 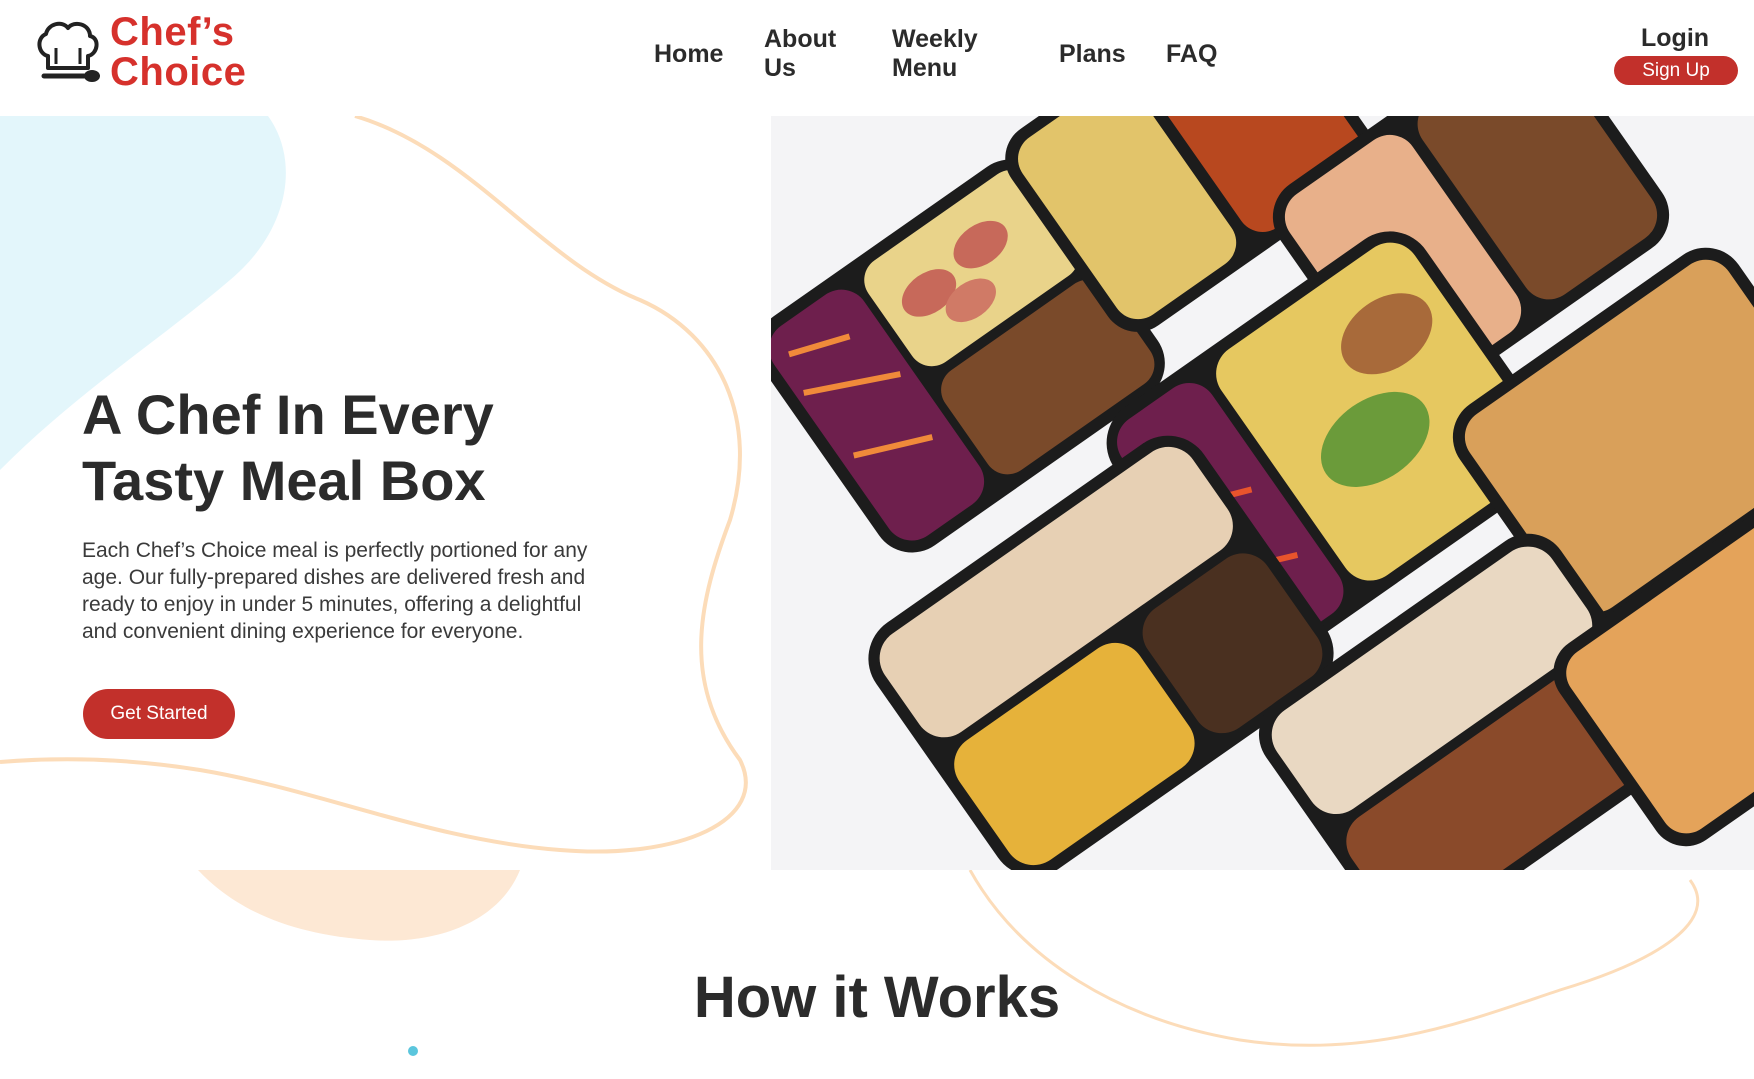 I want to click on nav-home-link: Home, so click(x=688, y=54).